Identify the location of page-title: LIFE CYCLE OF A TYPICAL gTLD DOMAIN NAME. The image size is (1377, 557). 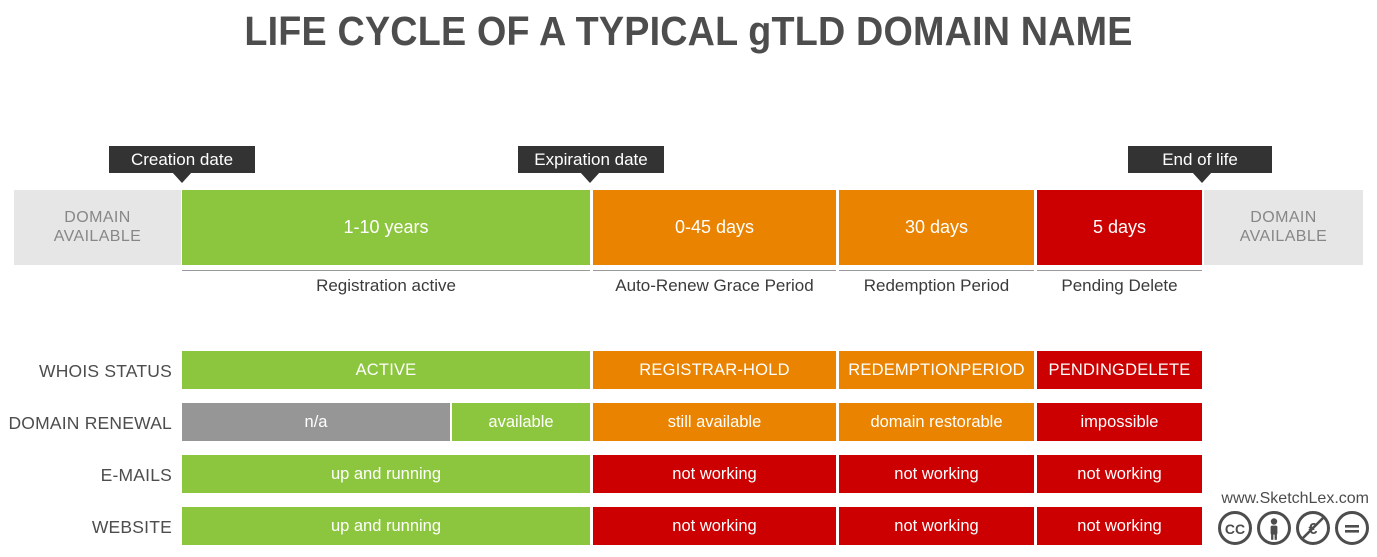
(688, 31).